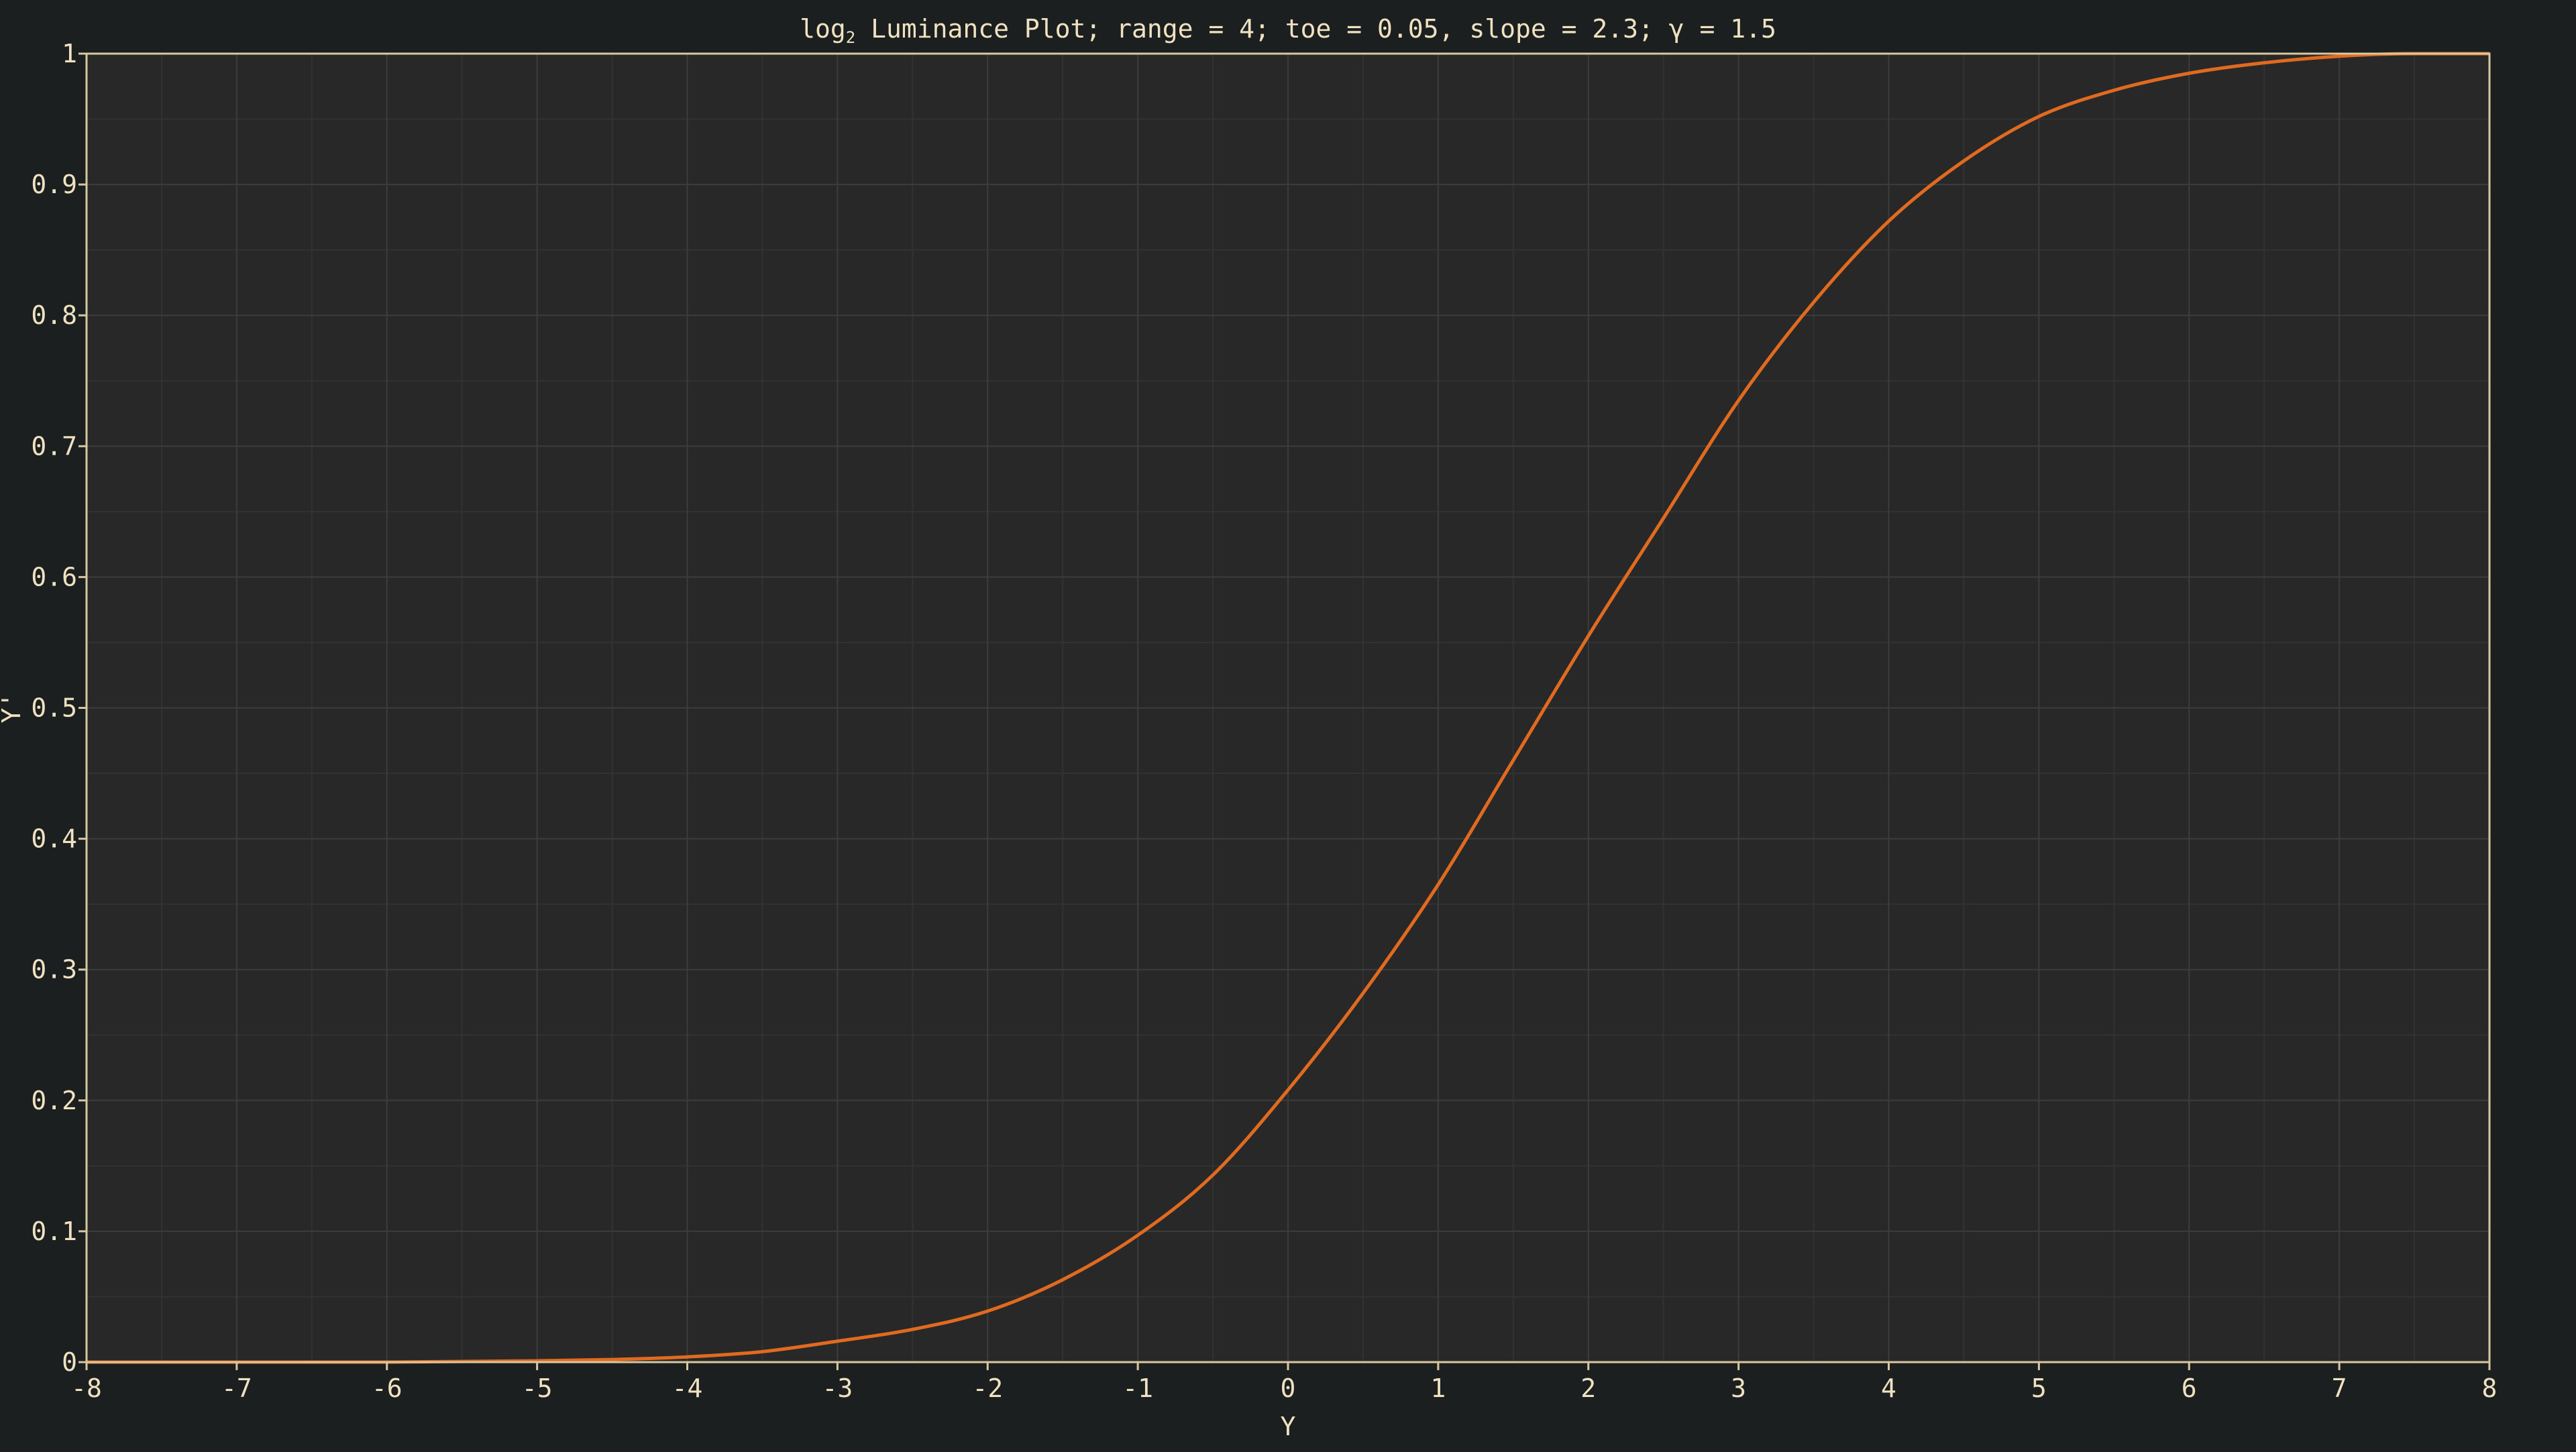  What do you see at coordinates (850, 37) in the screenshot?
I see `chart-title-subscript: 2` at bounding box center [850, 37].